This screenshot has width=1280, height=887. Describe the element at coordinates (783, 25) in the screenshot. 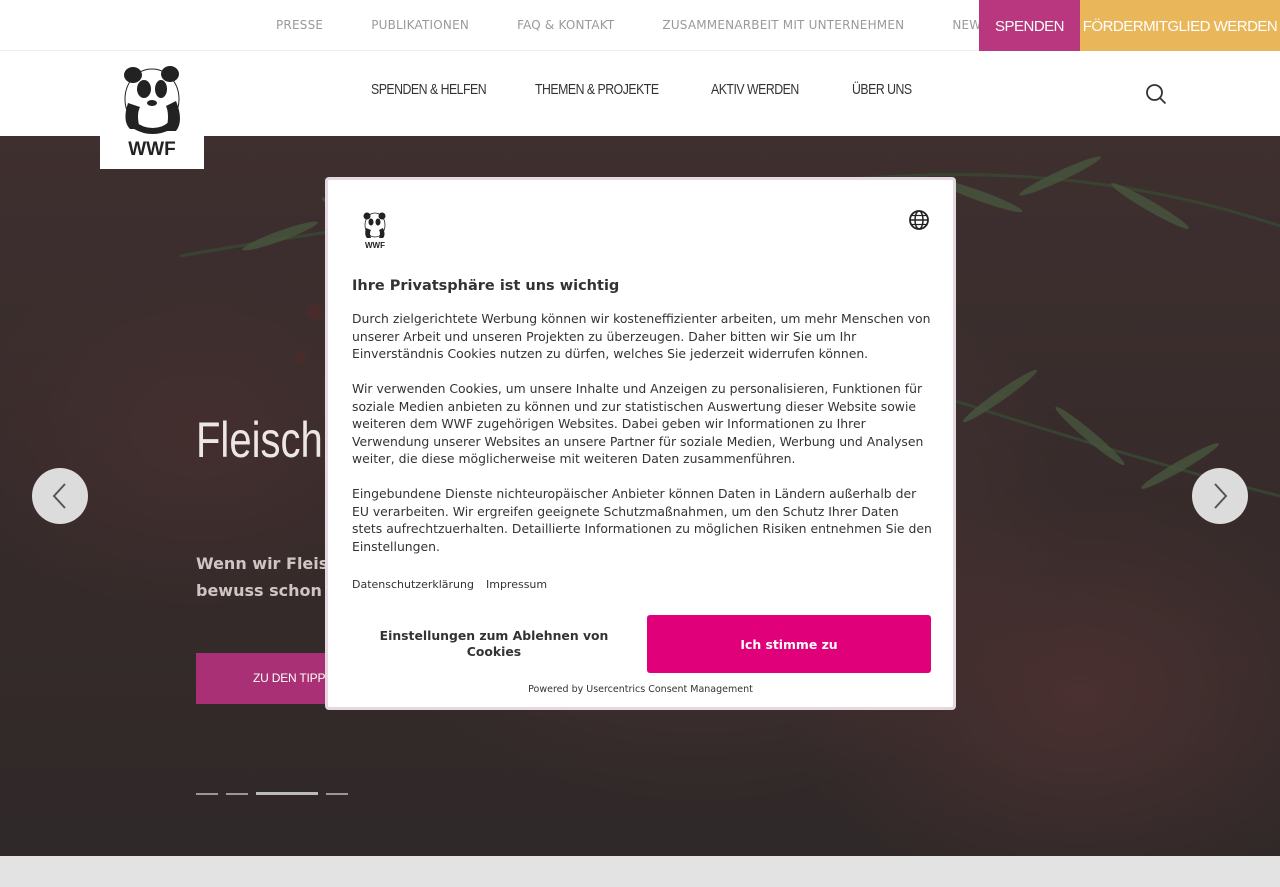

I see `utility-link-zusammenarbeit: ZUSAMMENARBEIT MIT UNTERNEHMEN` at that location.